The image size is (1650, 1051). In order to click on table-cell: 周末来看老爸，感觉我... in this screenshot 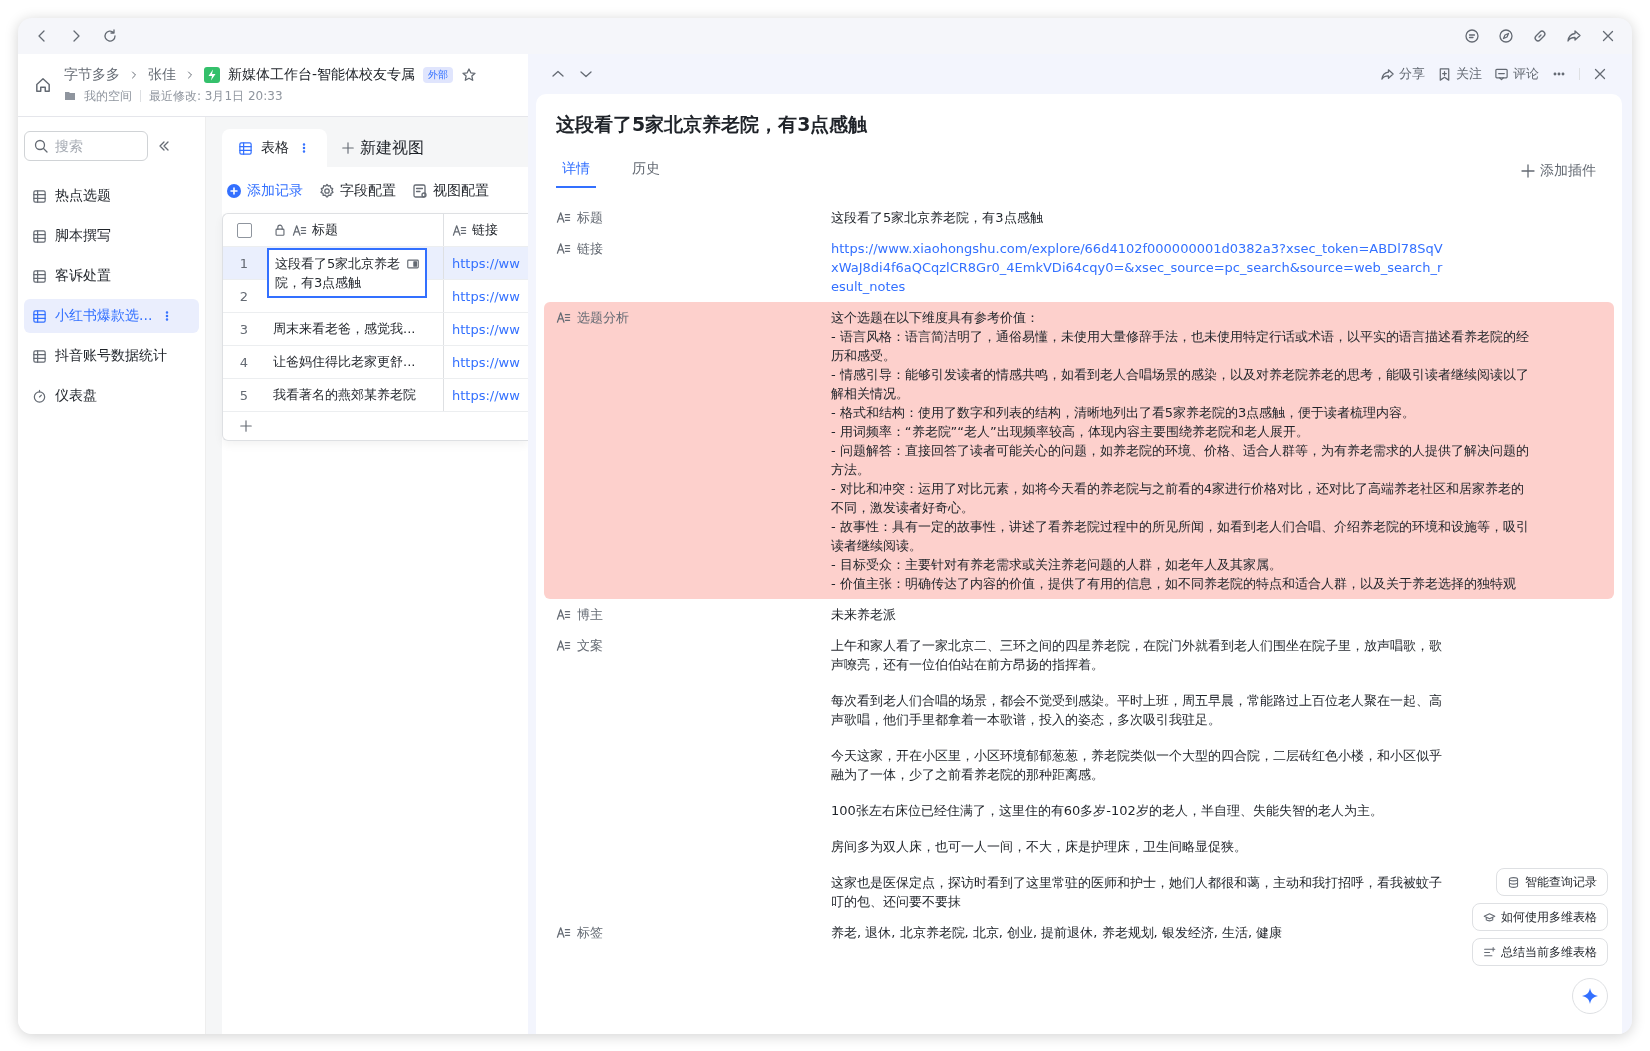, I will do `click(344, 329)`.